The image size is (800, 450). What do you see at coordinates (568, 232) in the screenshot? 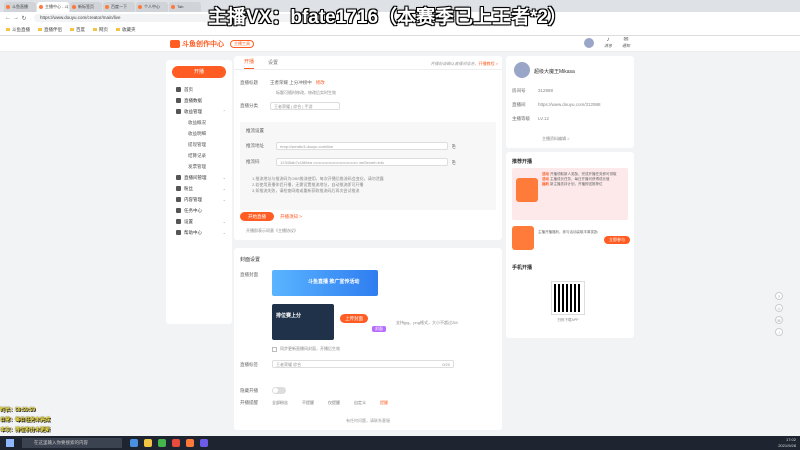
I see `promo-text: 主播开播福利，参与活动赢取丰厚奖励` at bounding box center [568, 232].